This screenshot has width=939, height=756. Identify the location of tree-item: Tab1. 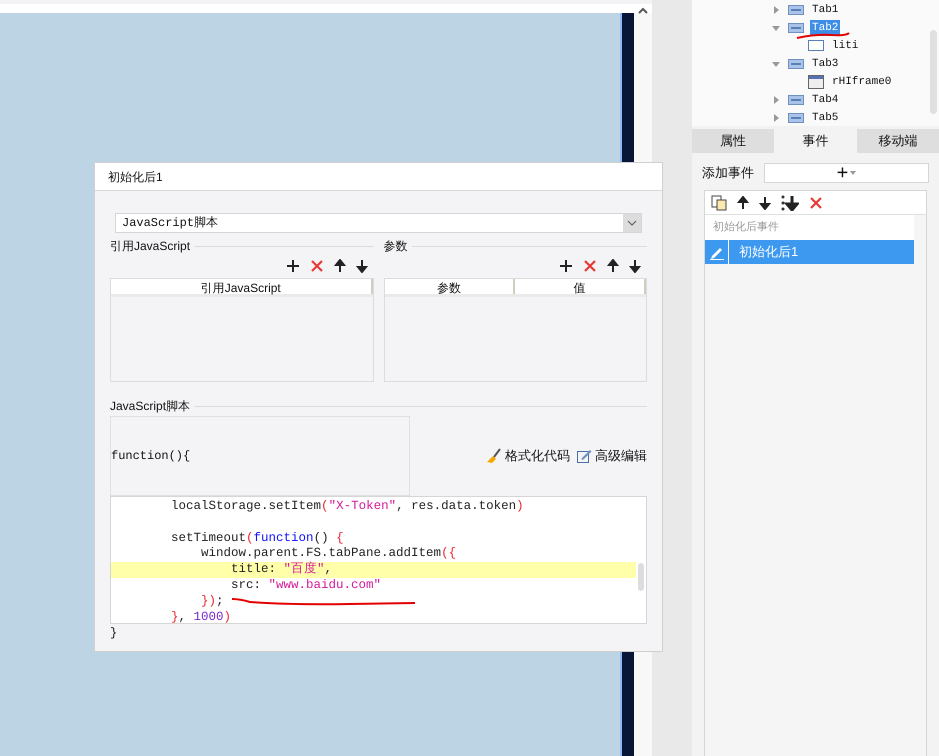
(825, 10).